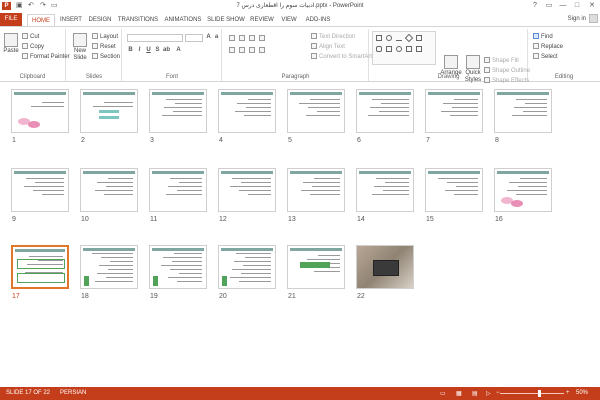 This screenshot has width=600, height=400. Describe the element at coordinates (262, 38) in the screenshot. I see `increase-indent-icon` at that location.